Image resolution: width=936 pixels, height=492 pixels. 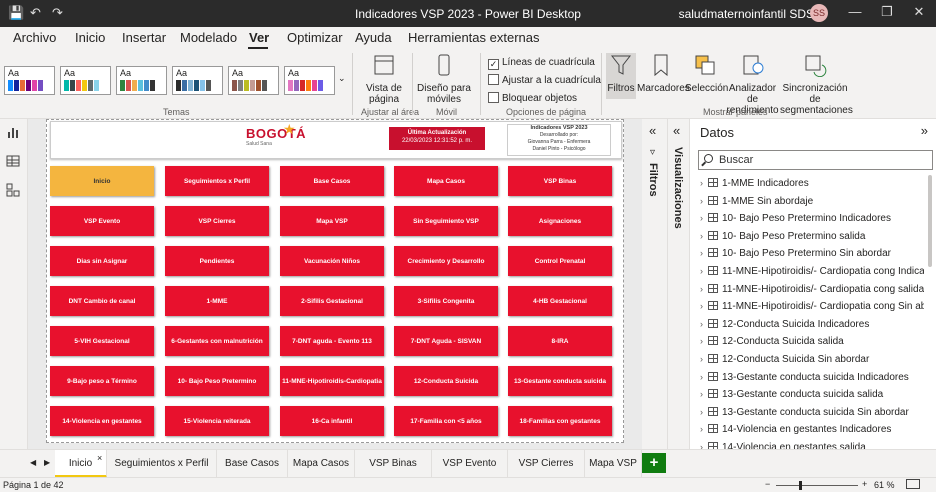 I want to click on nav-button: Inicio, so click(x=102, y=181).